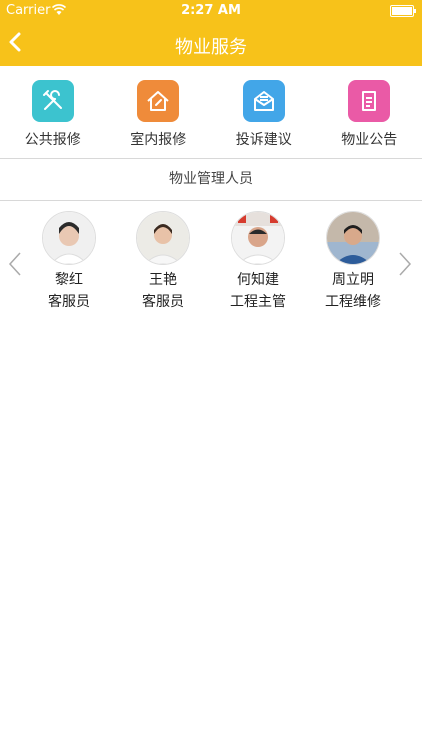 The height and width of the screenshot is (750, 422). I want to click on staff-role: 工程主管, so click(258, 302).